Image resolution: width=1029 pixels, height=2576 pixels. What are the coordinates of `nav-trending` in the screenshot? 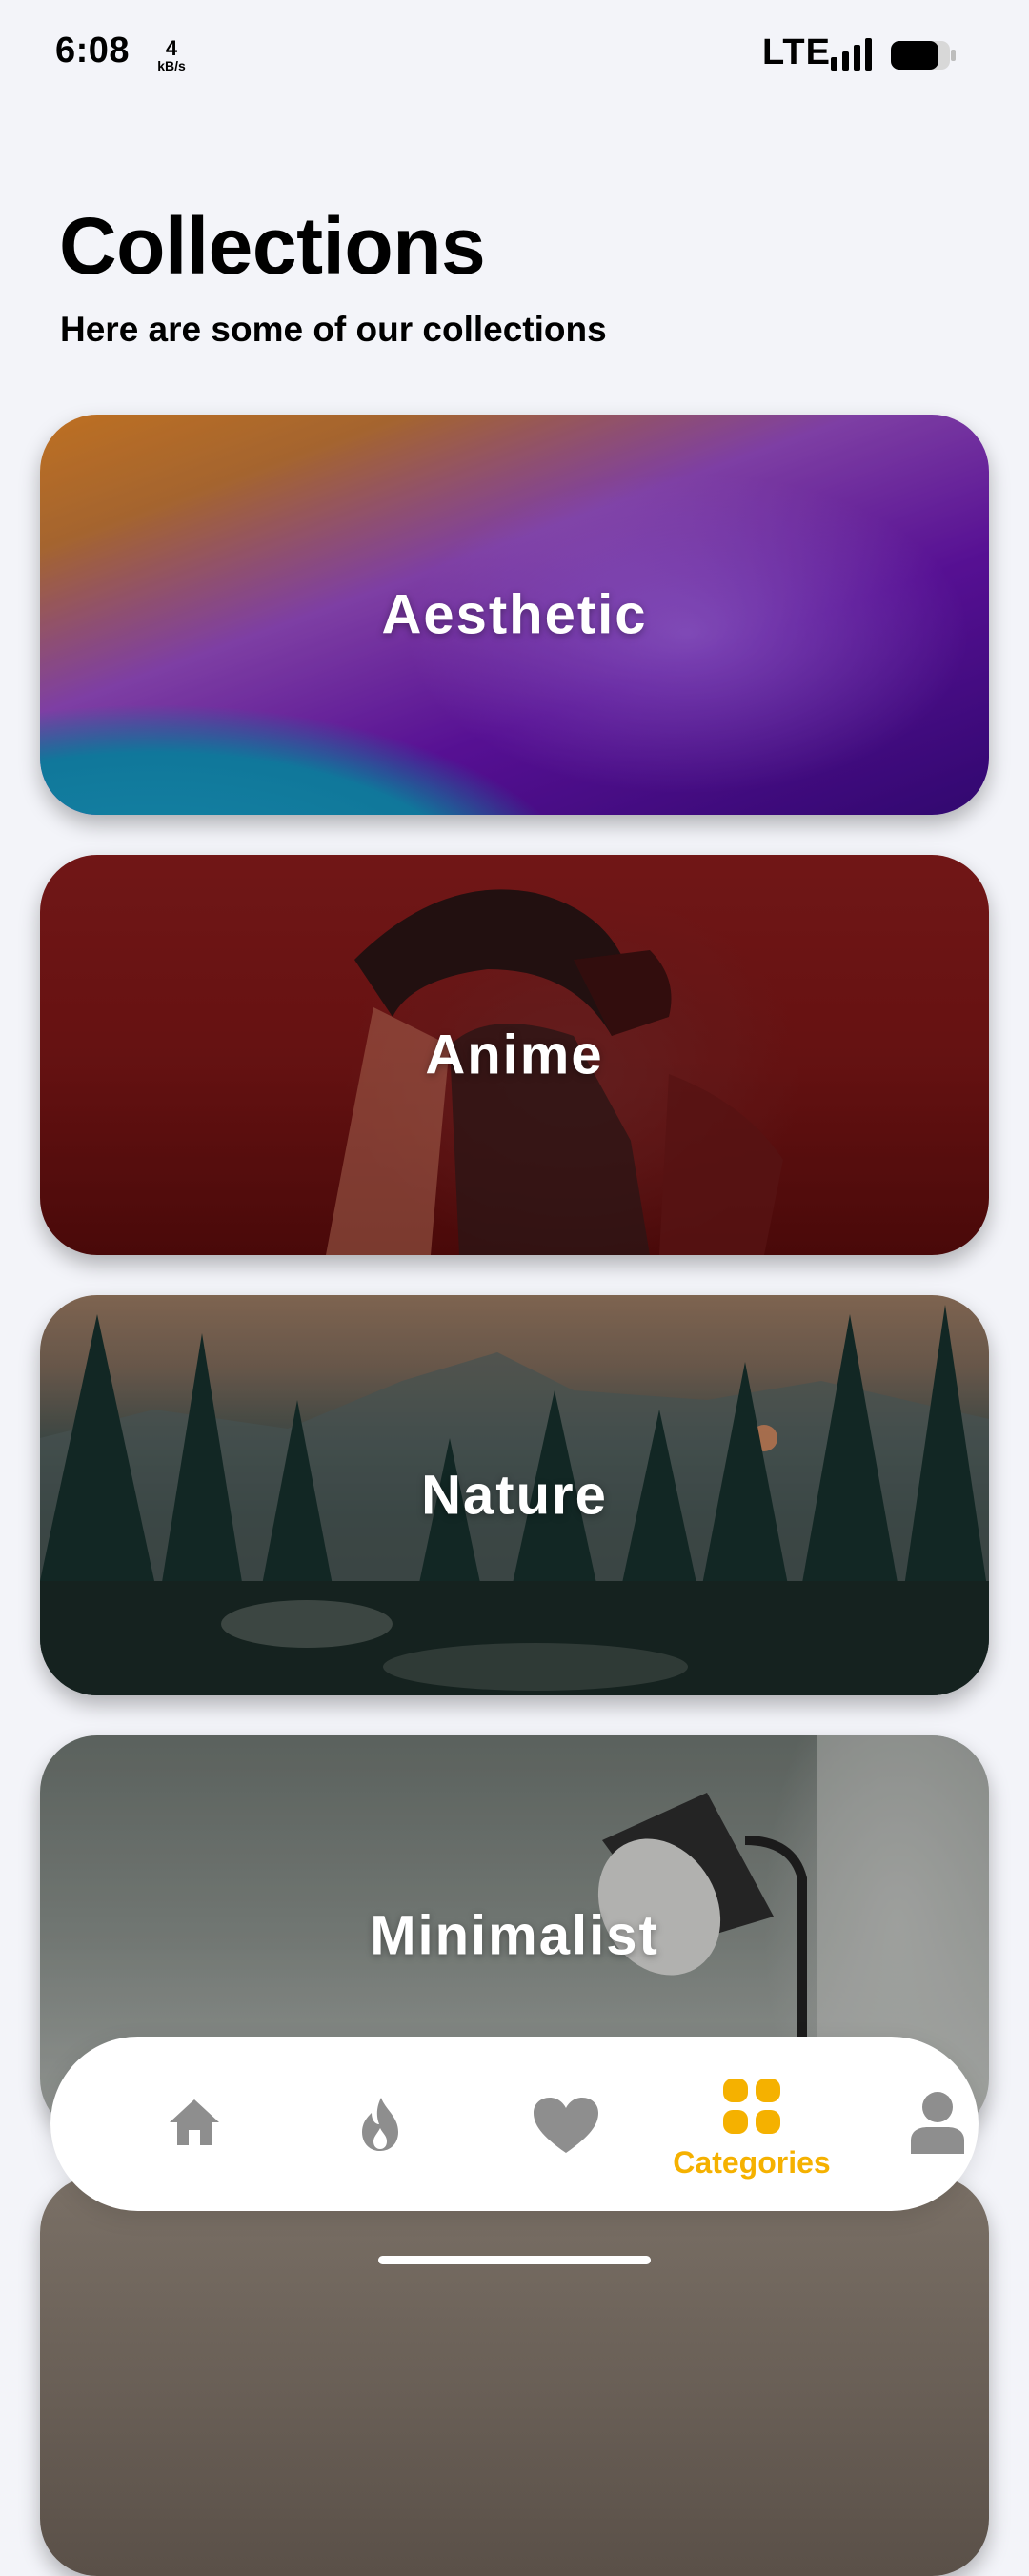 It's located at (380, 2124).